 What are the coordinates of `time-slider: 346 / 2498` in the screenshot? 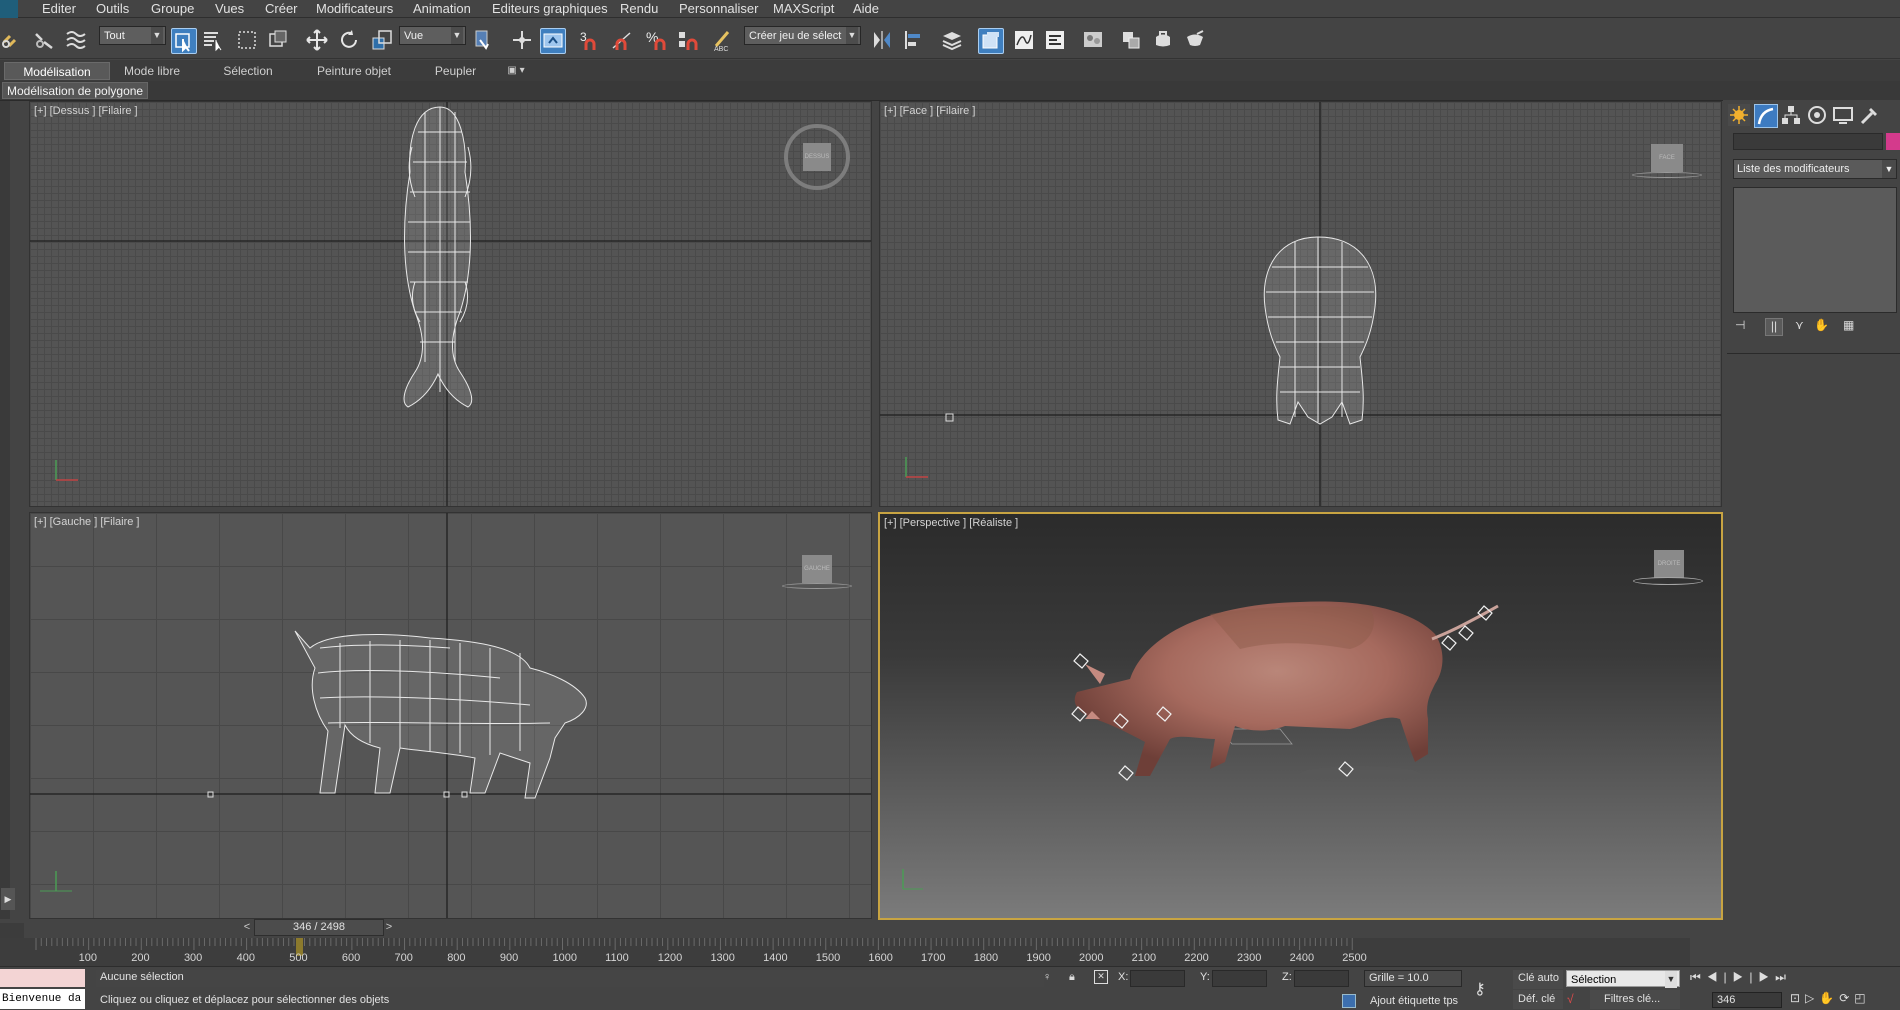 It's located at (319, 927).